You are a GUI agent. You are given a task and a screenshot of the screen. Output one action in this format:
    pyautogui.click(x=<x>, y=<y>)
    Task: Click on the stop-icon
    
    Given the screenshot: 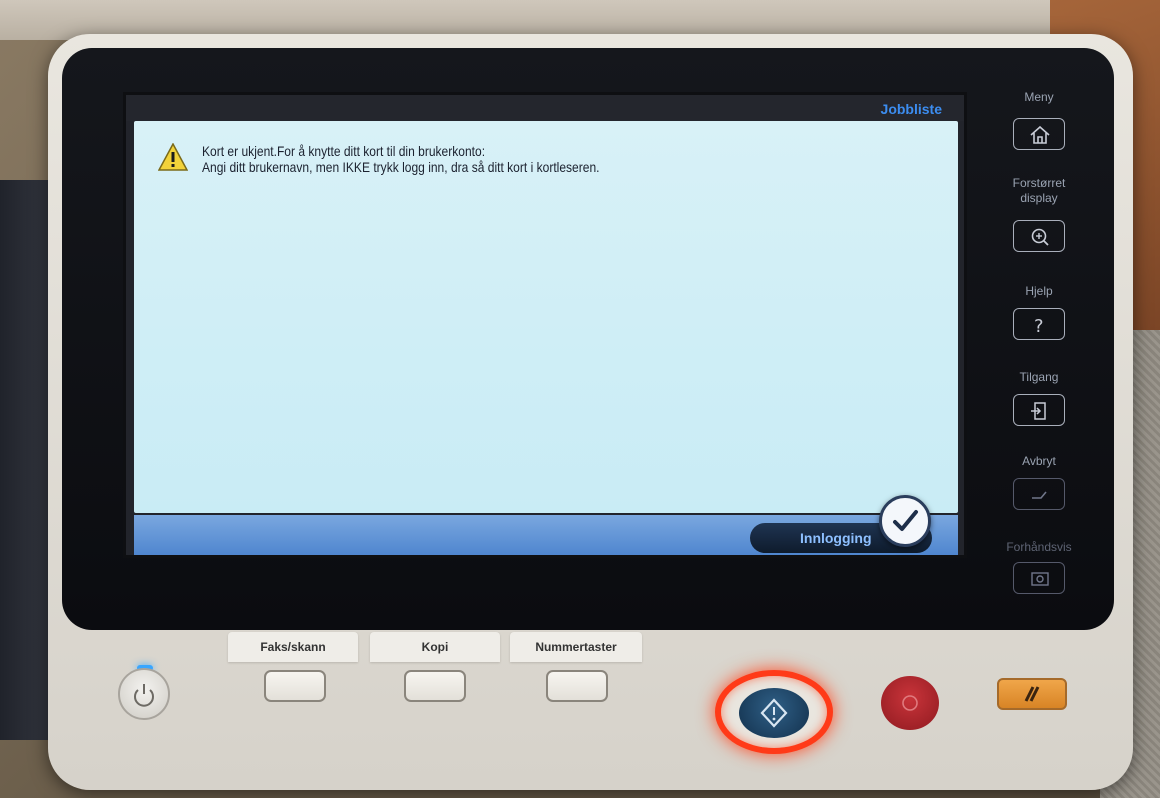 What is the action you would take?
    pyautogui.click(x=910, y=703)
    